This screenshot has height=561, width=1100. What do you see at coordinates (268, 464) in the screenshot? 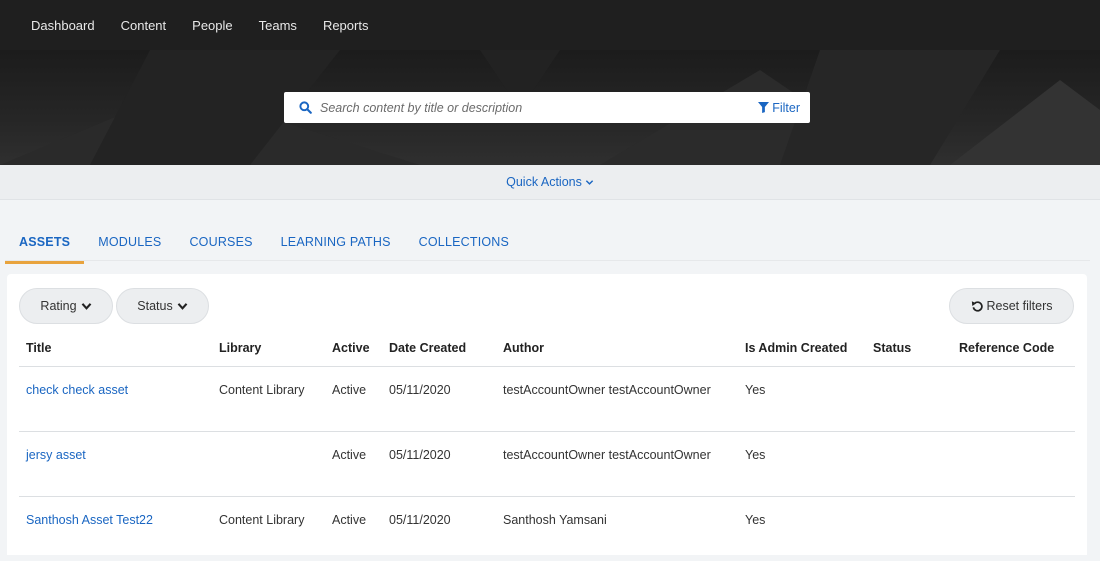
I see `cell-library` at bounding box center [268, 464].